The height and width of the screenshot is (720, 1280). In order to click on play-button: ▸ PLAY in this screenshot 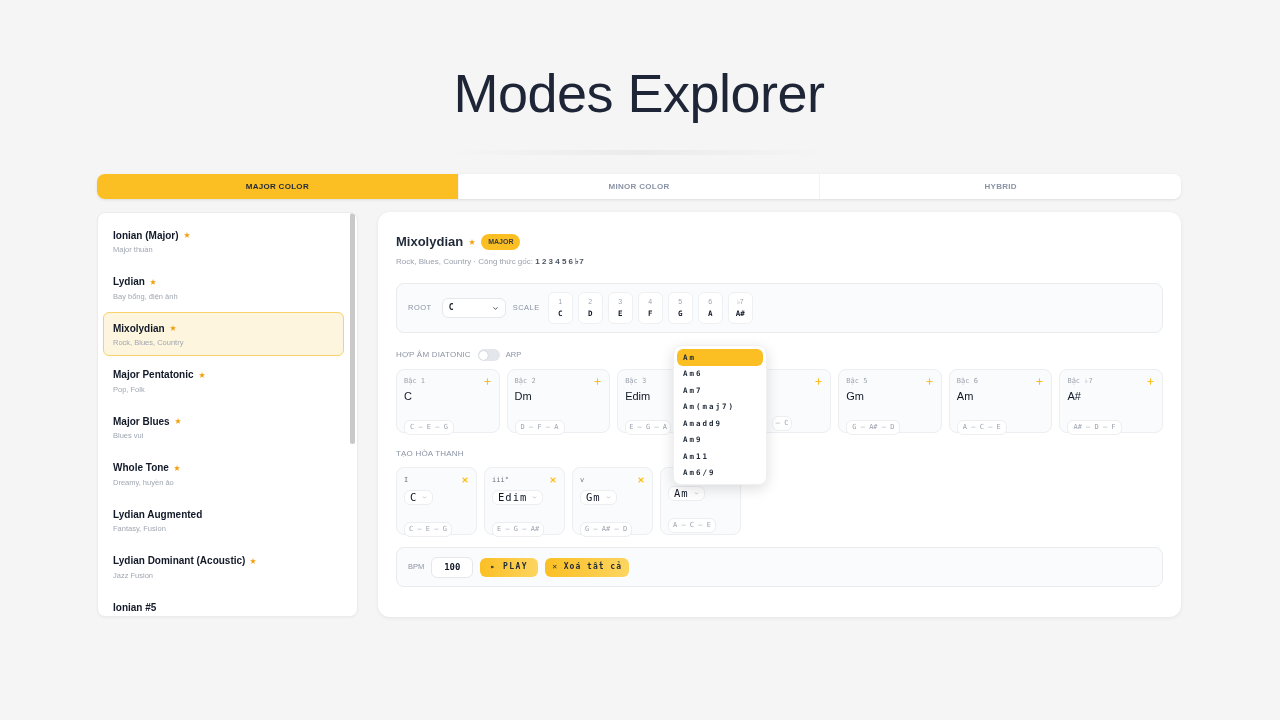, I will do `click(509, 567)`.